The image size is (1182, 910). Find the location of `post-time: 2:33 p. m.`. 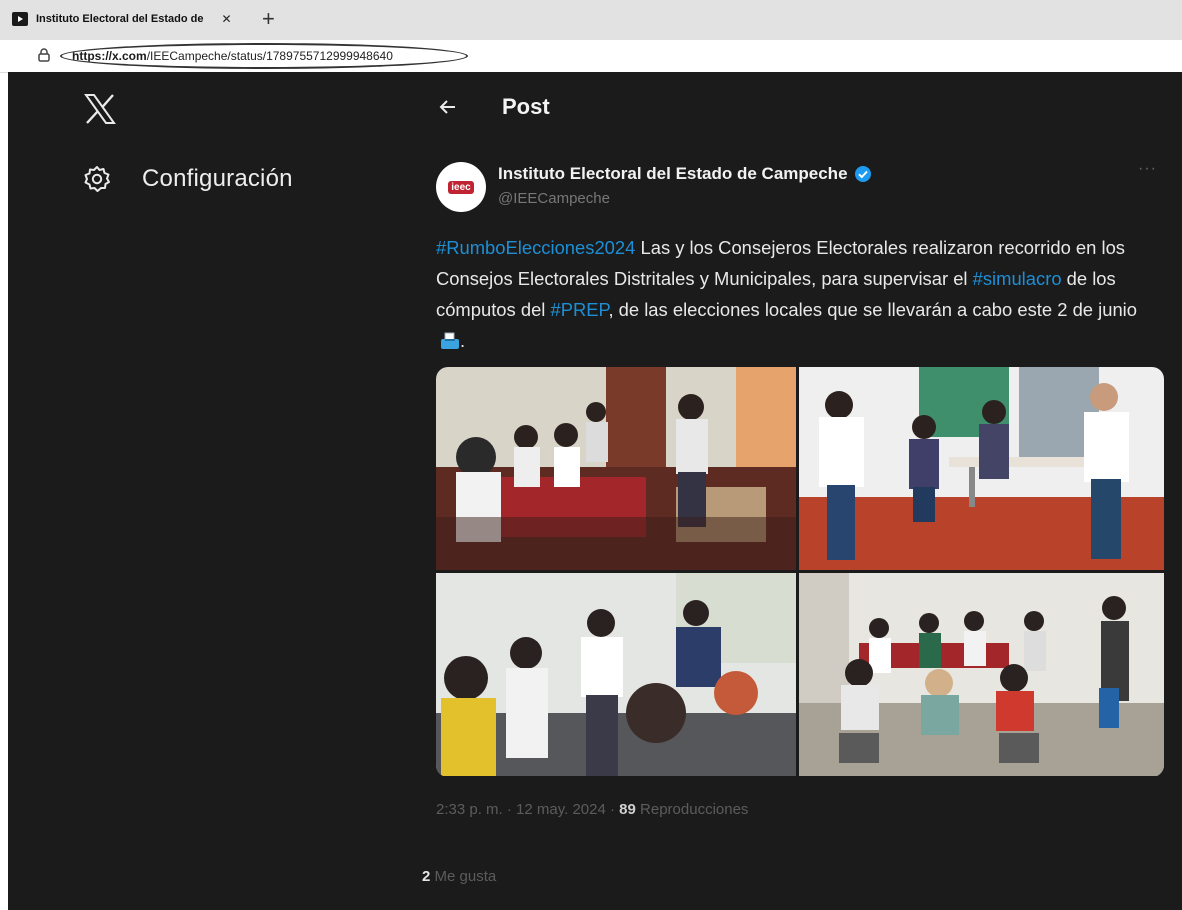

post-time: 2:33 p. m. is located at coordinates (469, 809).